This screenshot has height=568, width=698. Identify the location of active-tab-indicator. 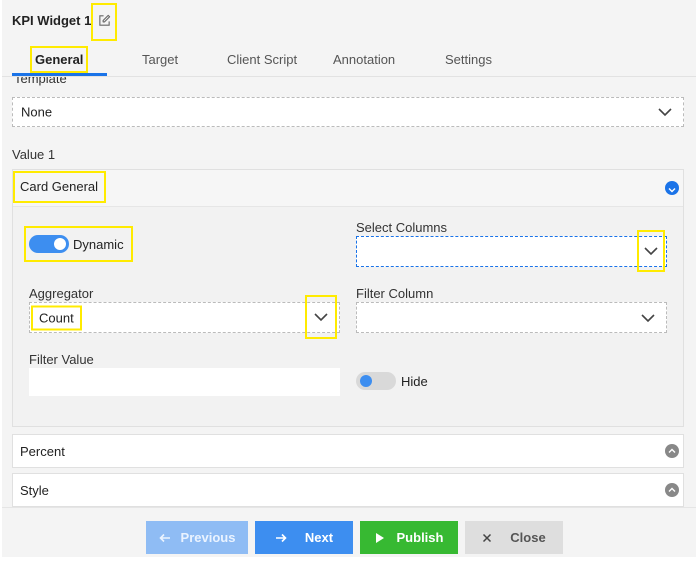
(59, 74).